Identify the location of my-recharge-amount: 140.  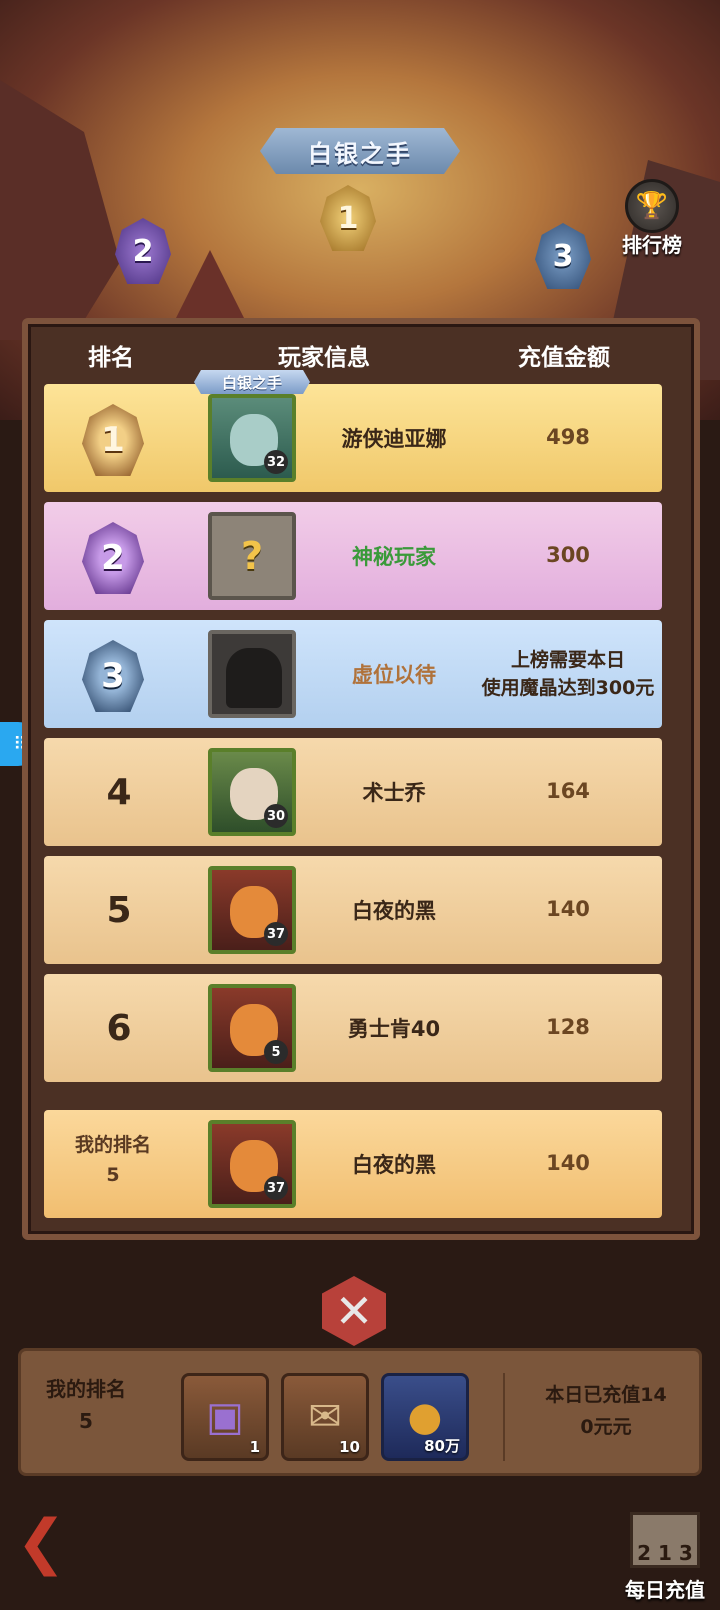
(568, 1163).